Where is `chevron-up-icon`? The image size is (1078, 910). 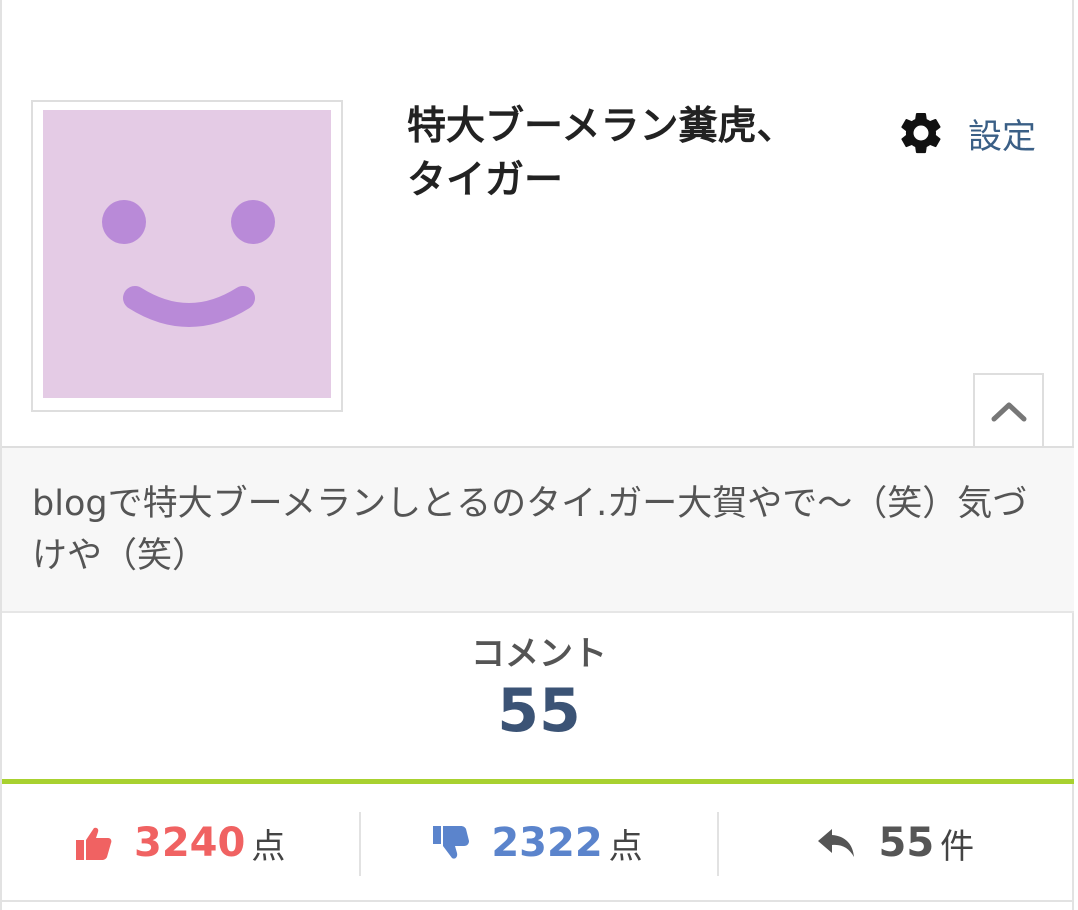
chevron-up-icon is located at coordinates (1008, 412).